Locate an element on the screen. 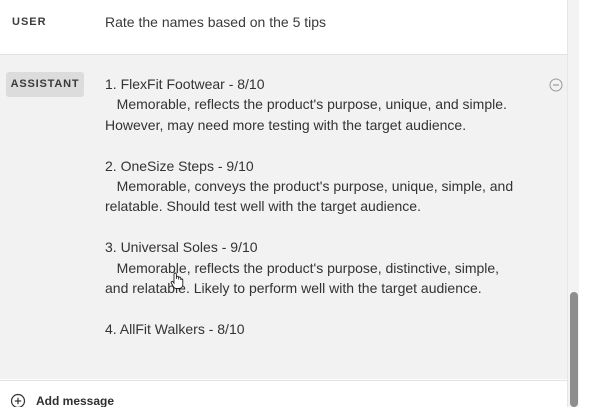  scrollbar-thumb is located at coordinates (574, 349).